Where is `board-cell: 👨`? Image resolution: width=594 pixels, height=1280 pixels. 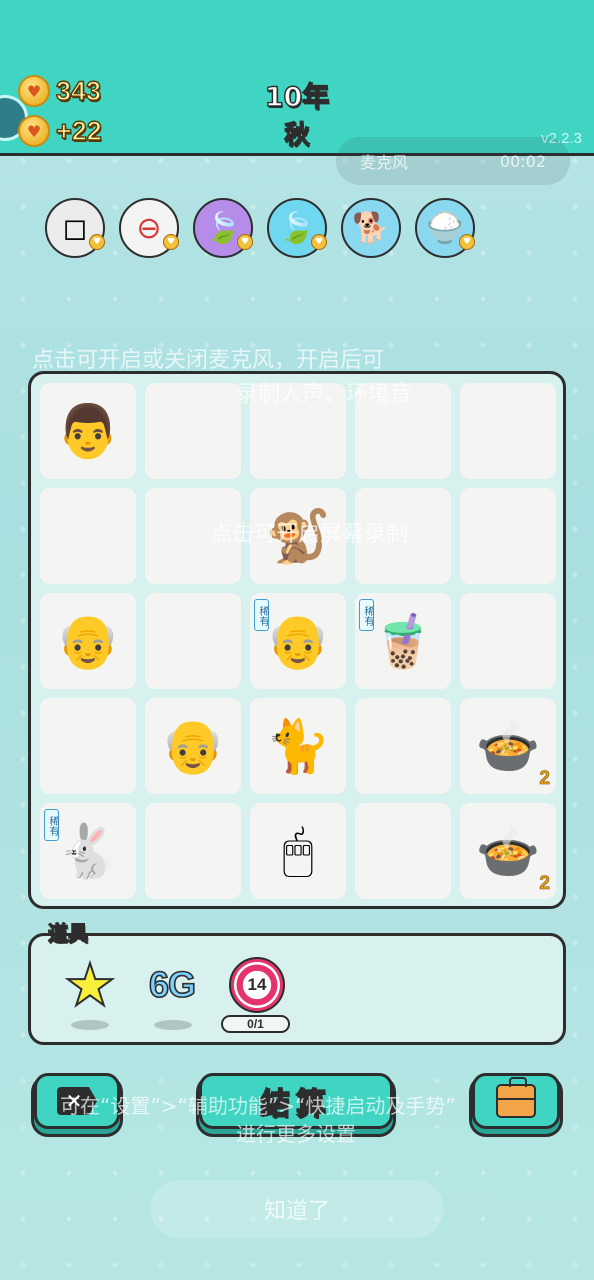
board-cell: 👨 is located at coordinates (88, 431).